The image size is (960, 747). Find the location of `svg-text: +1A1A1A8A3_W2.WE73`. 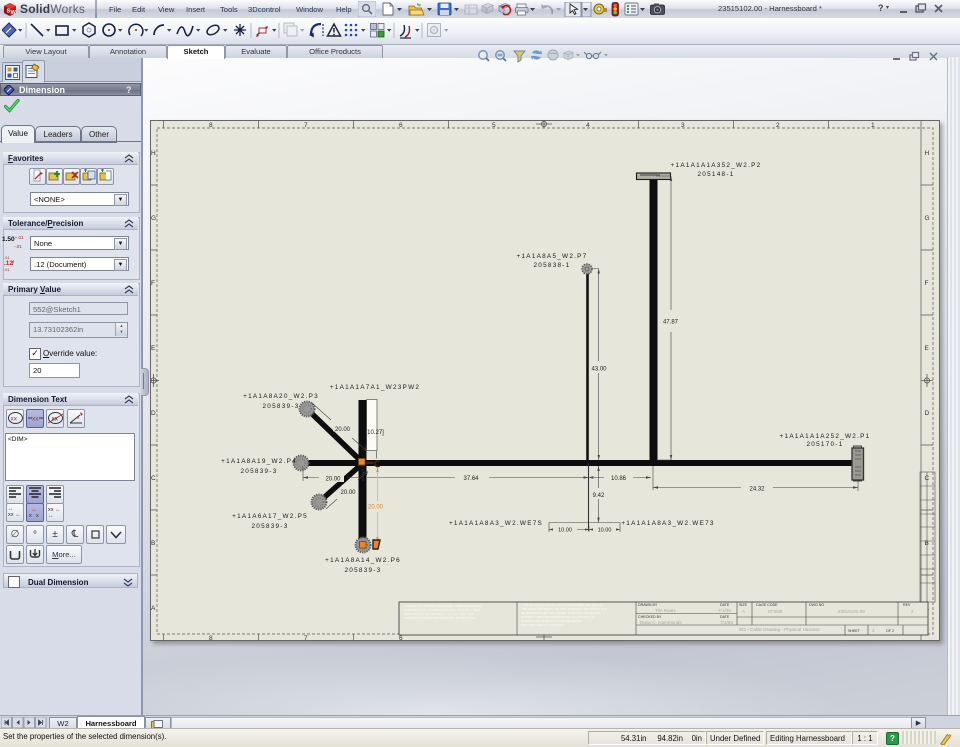

svg-text: +1A1A1A8A3_W2.WE73 is located at coordinates (667, 523).